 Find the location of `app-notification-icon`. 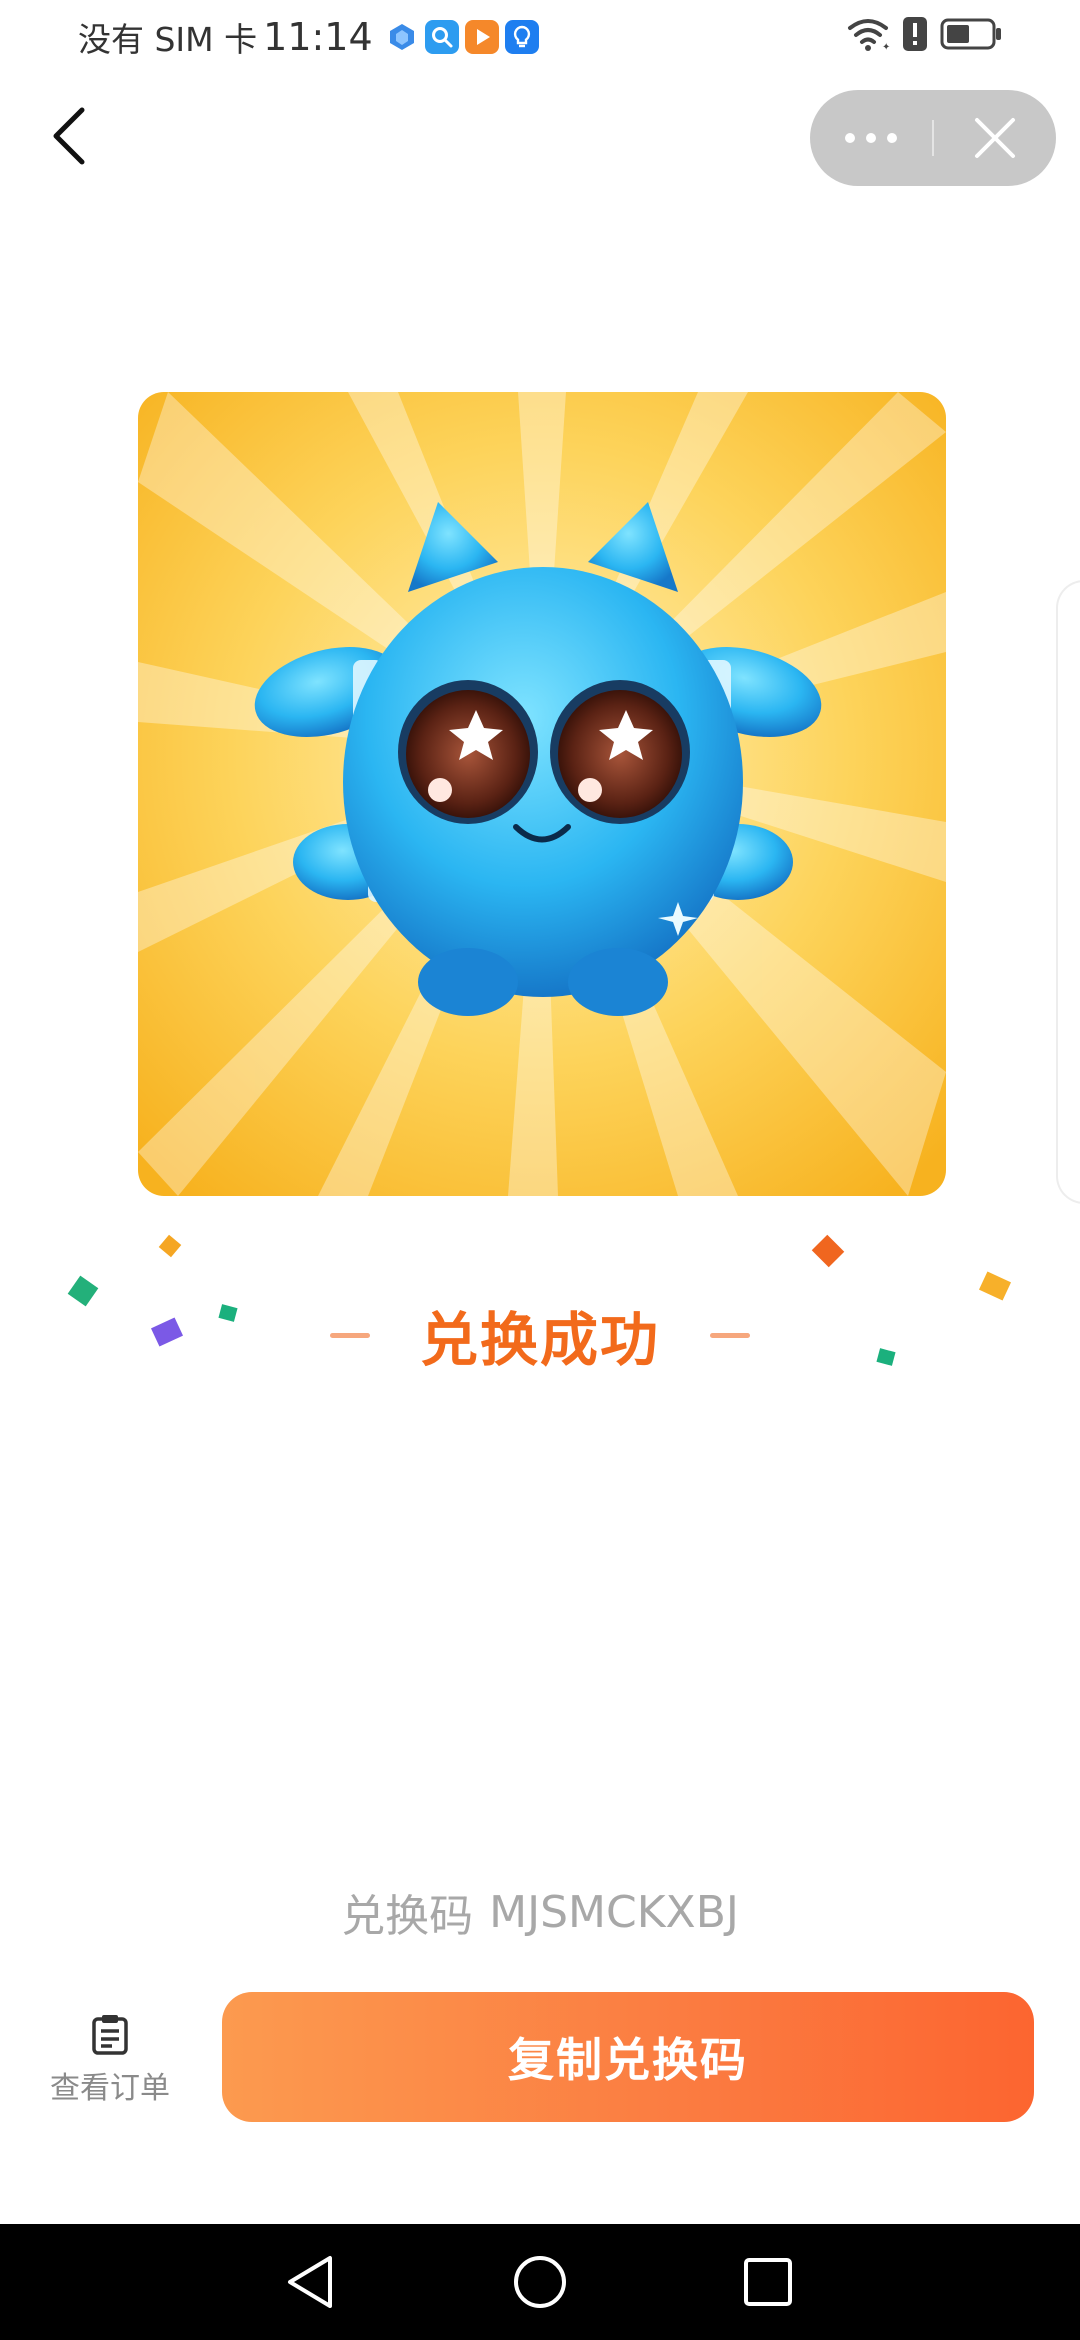

app-notification-icon is located at coordinates (402, 37).